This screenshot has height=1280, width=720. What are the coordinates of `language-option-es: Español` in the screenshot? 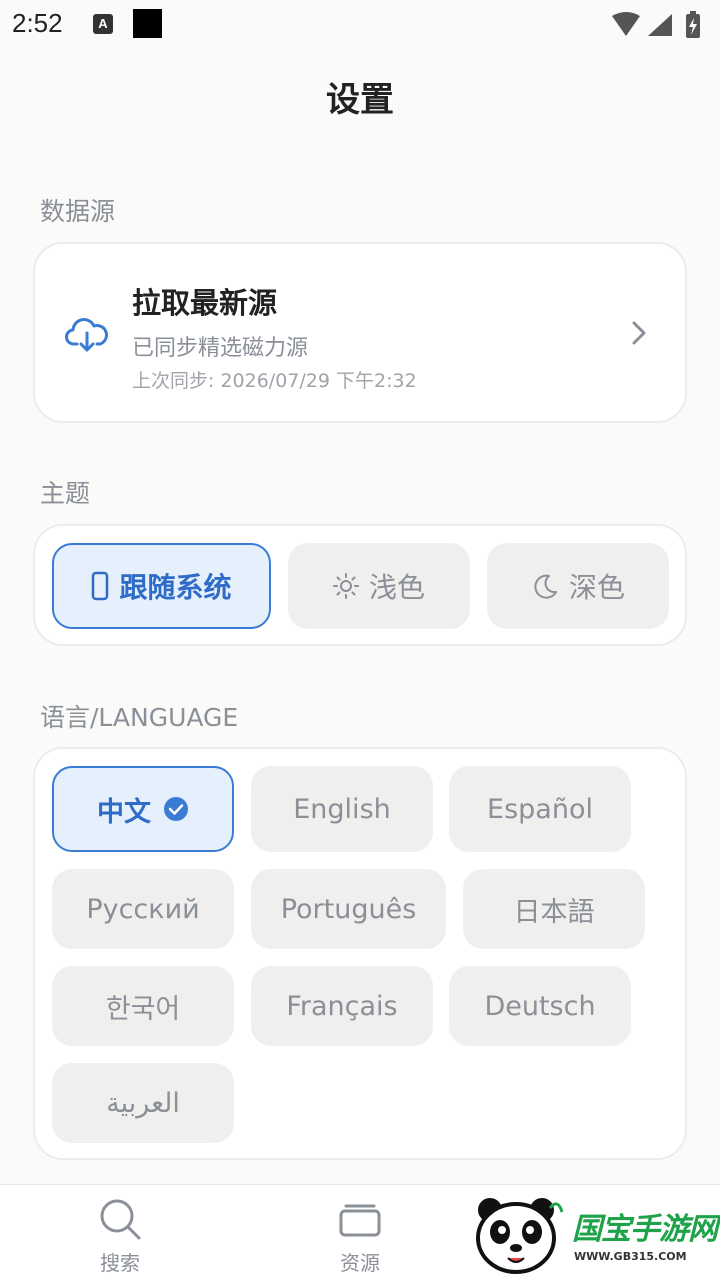 It's located at (540, 809).